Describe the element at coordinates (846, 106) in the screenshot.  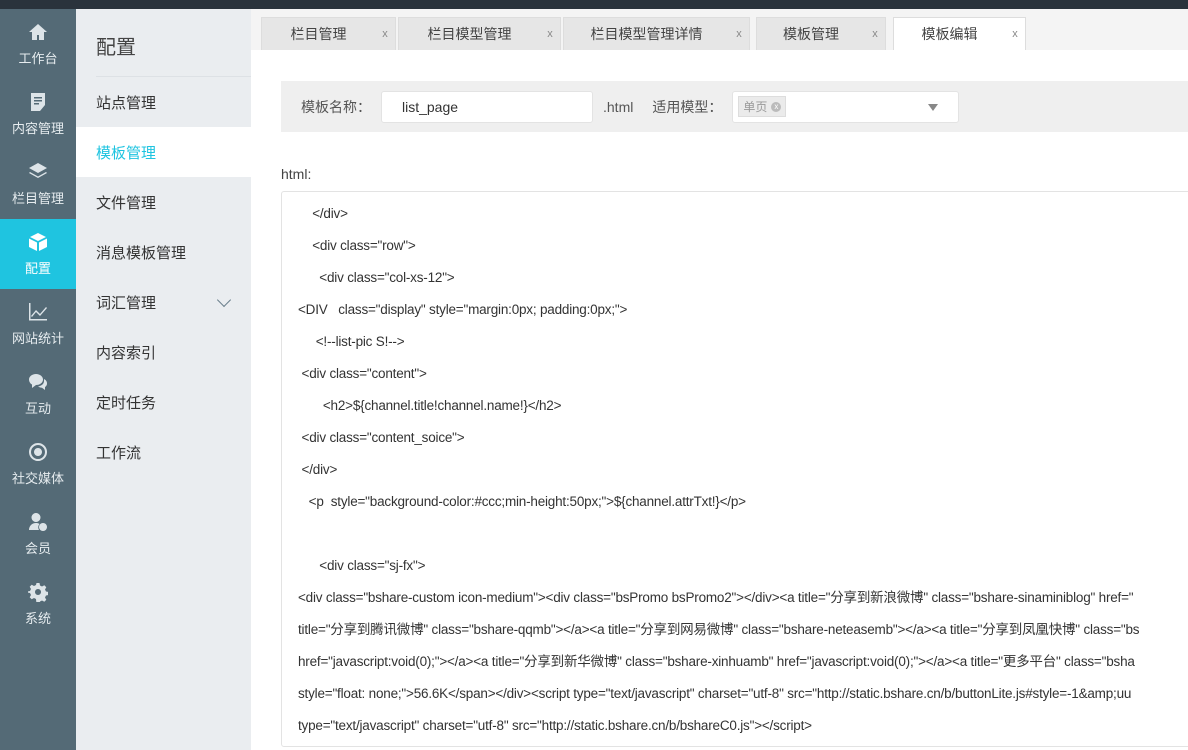
I see `model-select: 单页 x` at that location.